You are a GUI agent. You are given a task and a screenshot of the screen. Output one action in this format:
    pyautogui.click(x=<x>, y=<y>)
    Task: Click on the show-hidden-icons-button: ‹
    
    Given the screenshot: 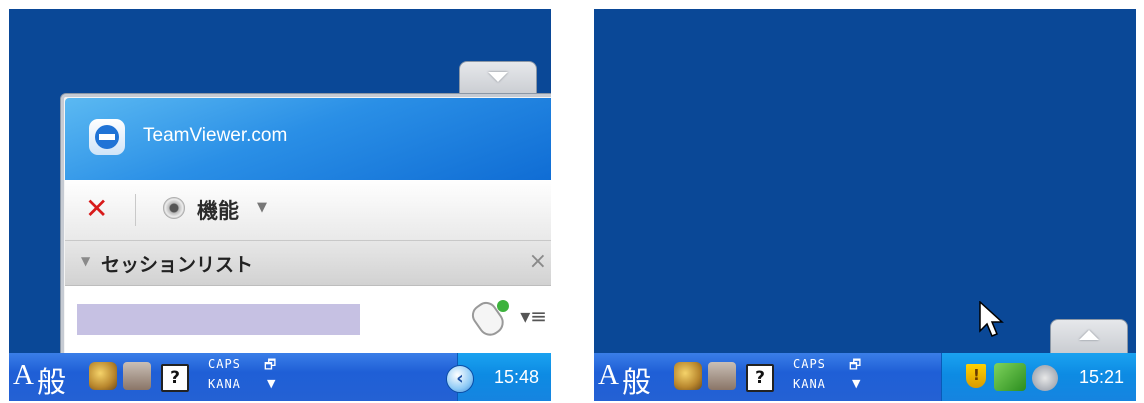 What is the action you would take?
    pyautogui.click(x=460, y=379)
    